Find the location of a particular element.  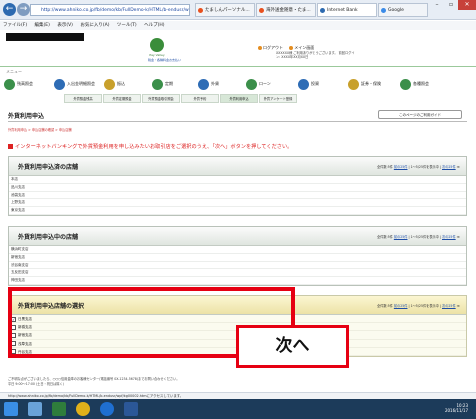

forward-icon: → is located at coordinates (23, 9).